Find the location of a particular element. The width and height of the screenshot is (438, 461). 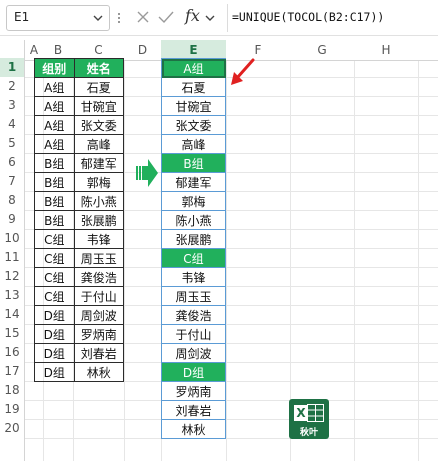

header-cell-group: 组别 is located at coordinates (54, 68).